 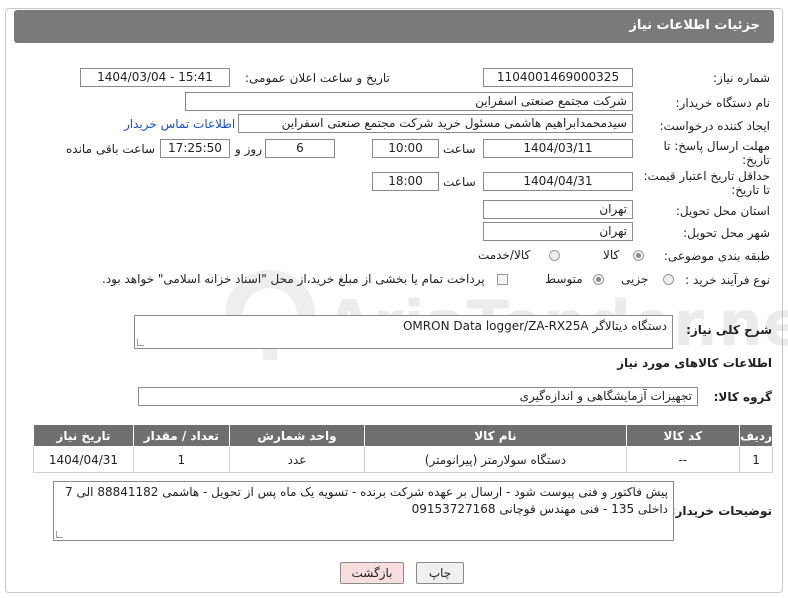 What do you see at coordinates (558, 77) in the screenshot?
I see `need-number-field: 1104001469000325` at bounding box center [558, 77].